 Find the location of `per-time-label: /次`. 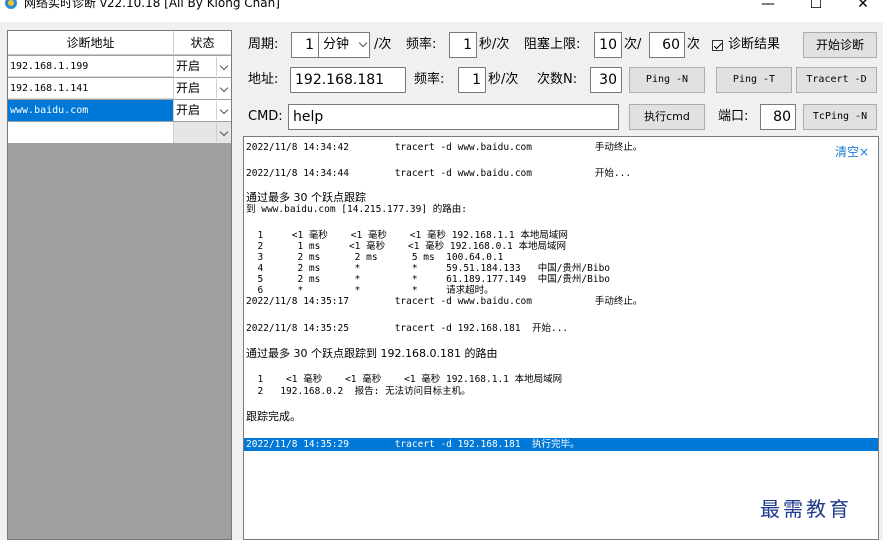

per-time-label: /次 is located at coordinates (383, 44).